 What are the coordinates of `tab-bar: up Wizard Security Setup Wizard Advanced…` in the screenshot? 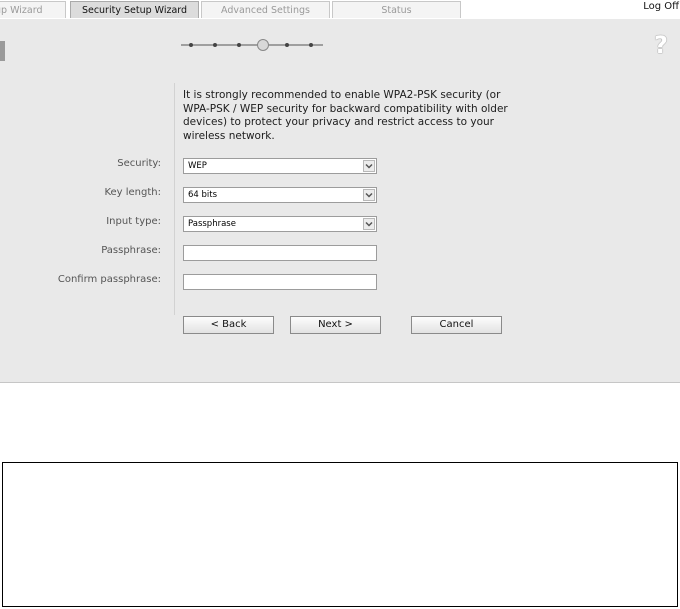 It's located at (340, 9).